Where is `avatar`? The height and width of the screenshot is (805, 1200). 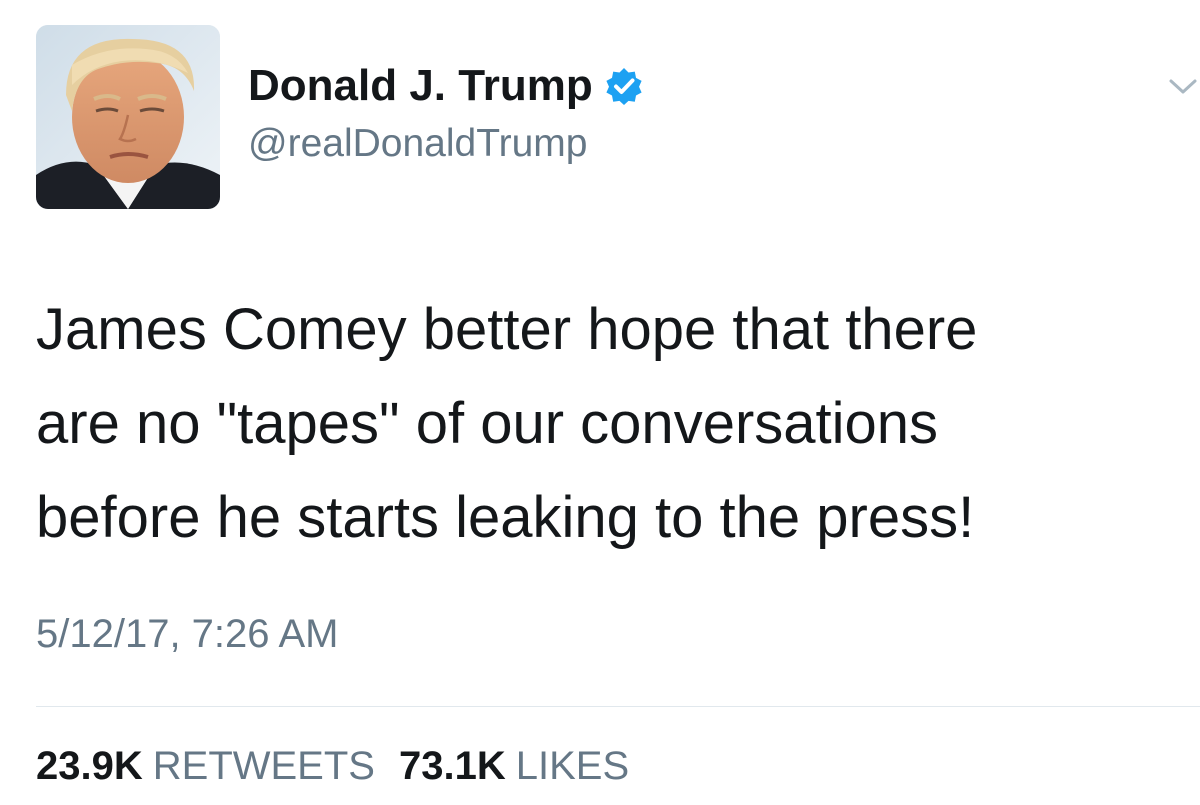 avatar is located at coordinates (128, 117).